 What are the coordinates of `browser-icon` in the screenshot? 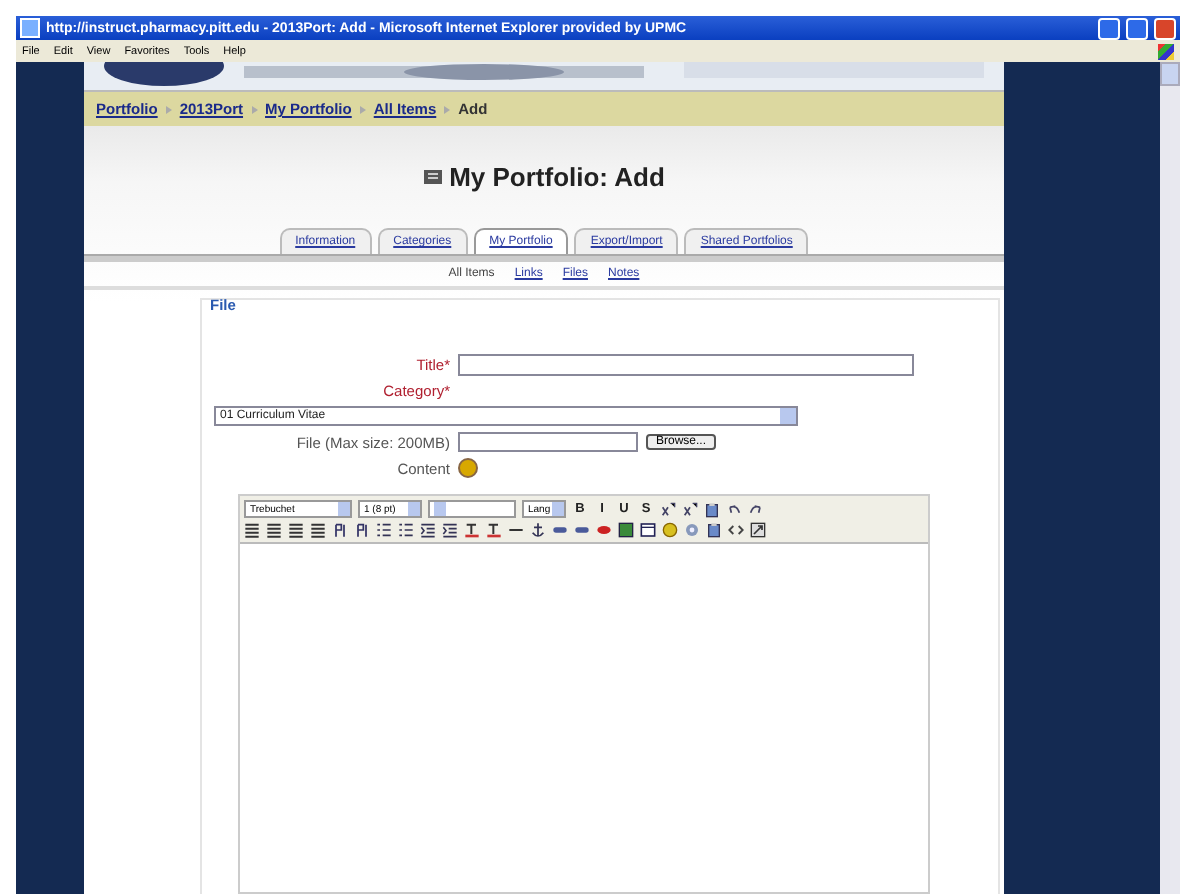 It's located at (30, 28).